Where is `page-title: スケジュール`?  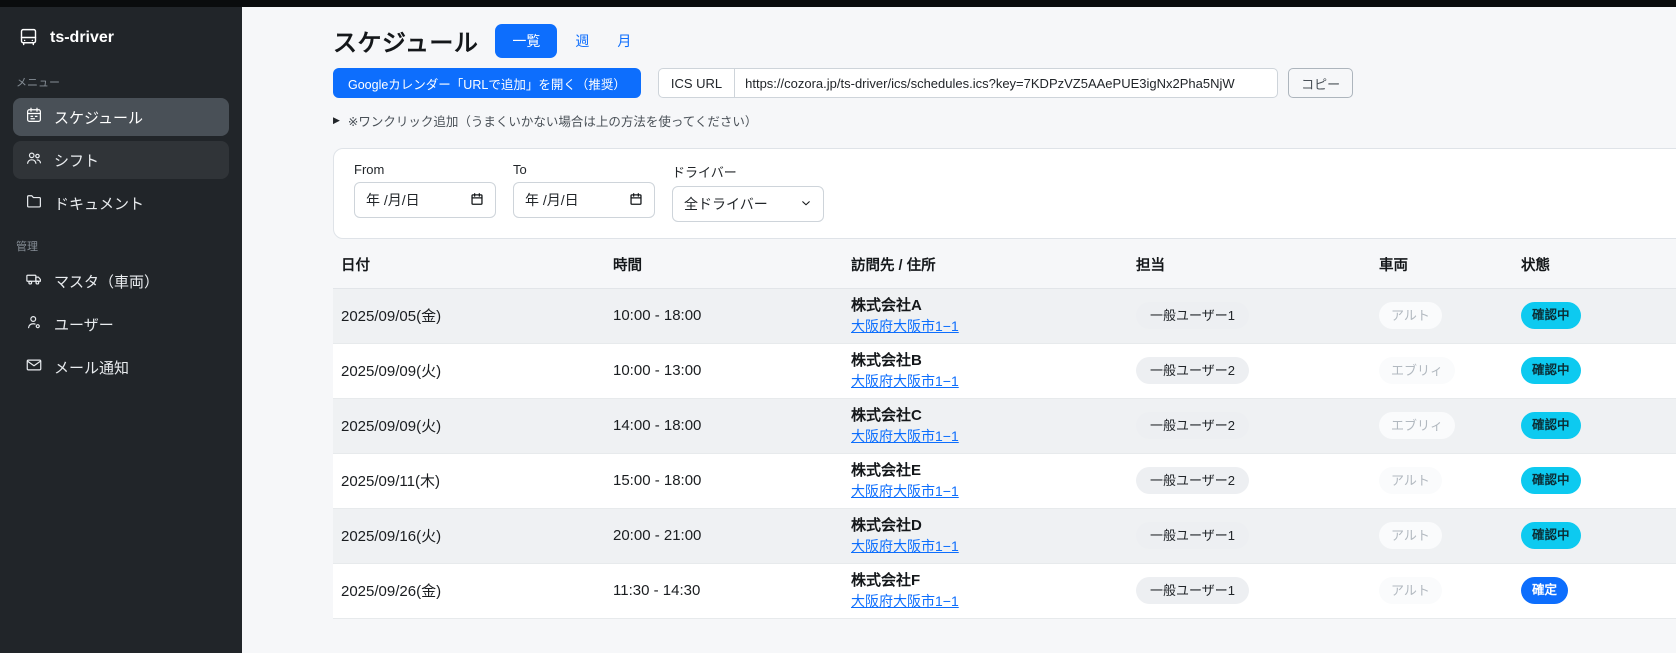 page-title: スケジュール is located at coordinates (406, 43).